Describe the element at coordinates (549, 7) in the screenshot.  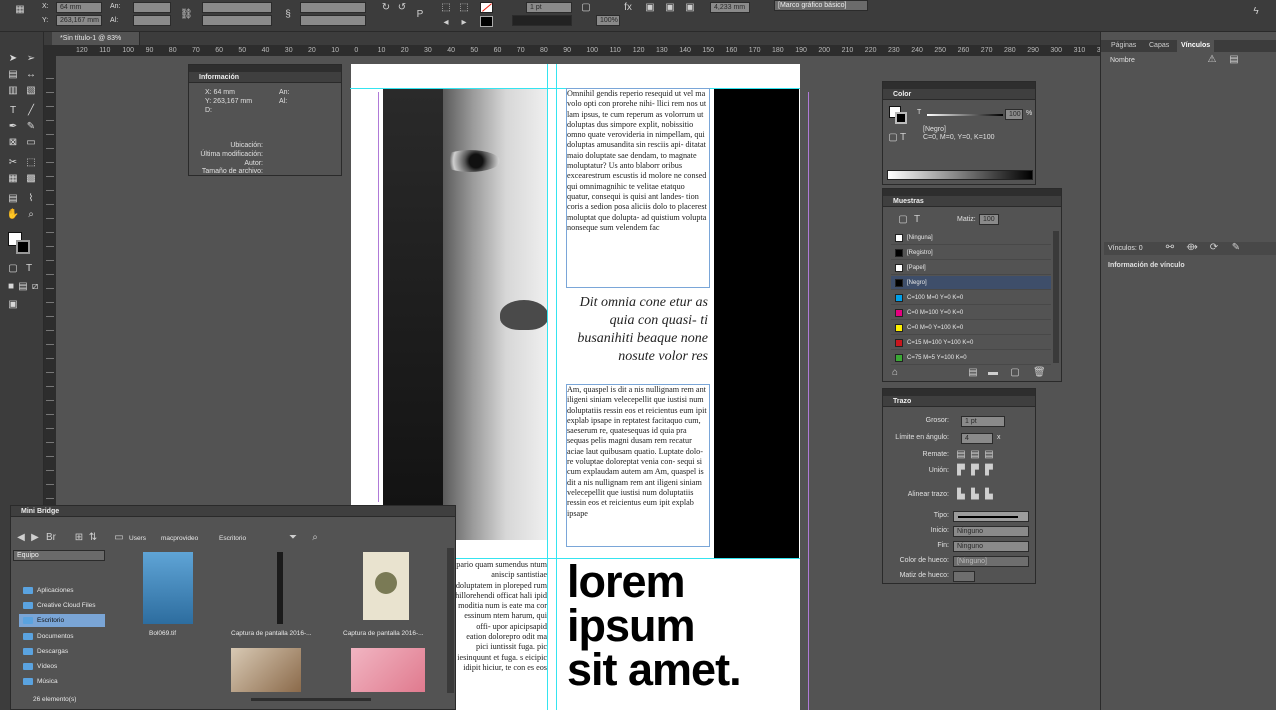
I see `stroke-weight-field: 1 pt` at that location.